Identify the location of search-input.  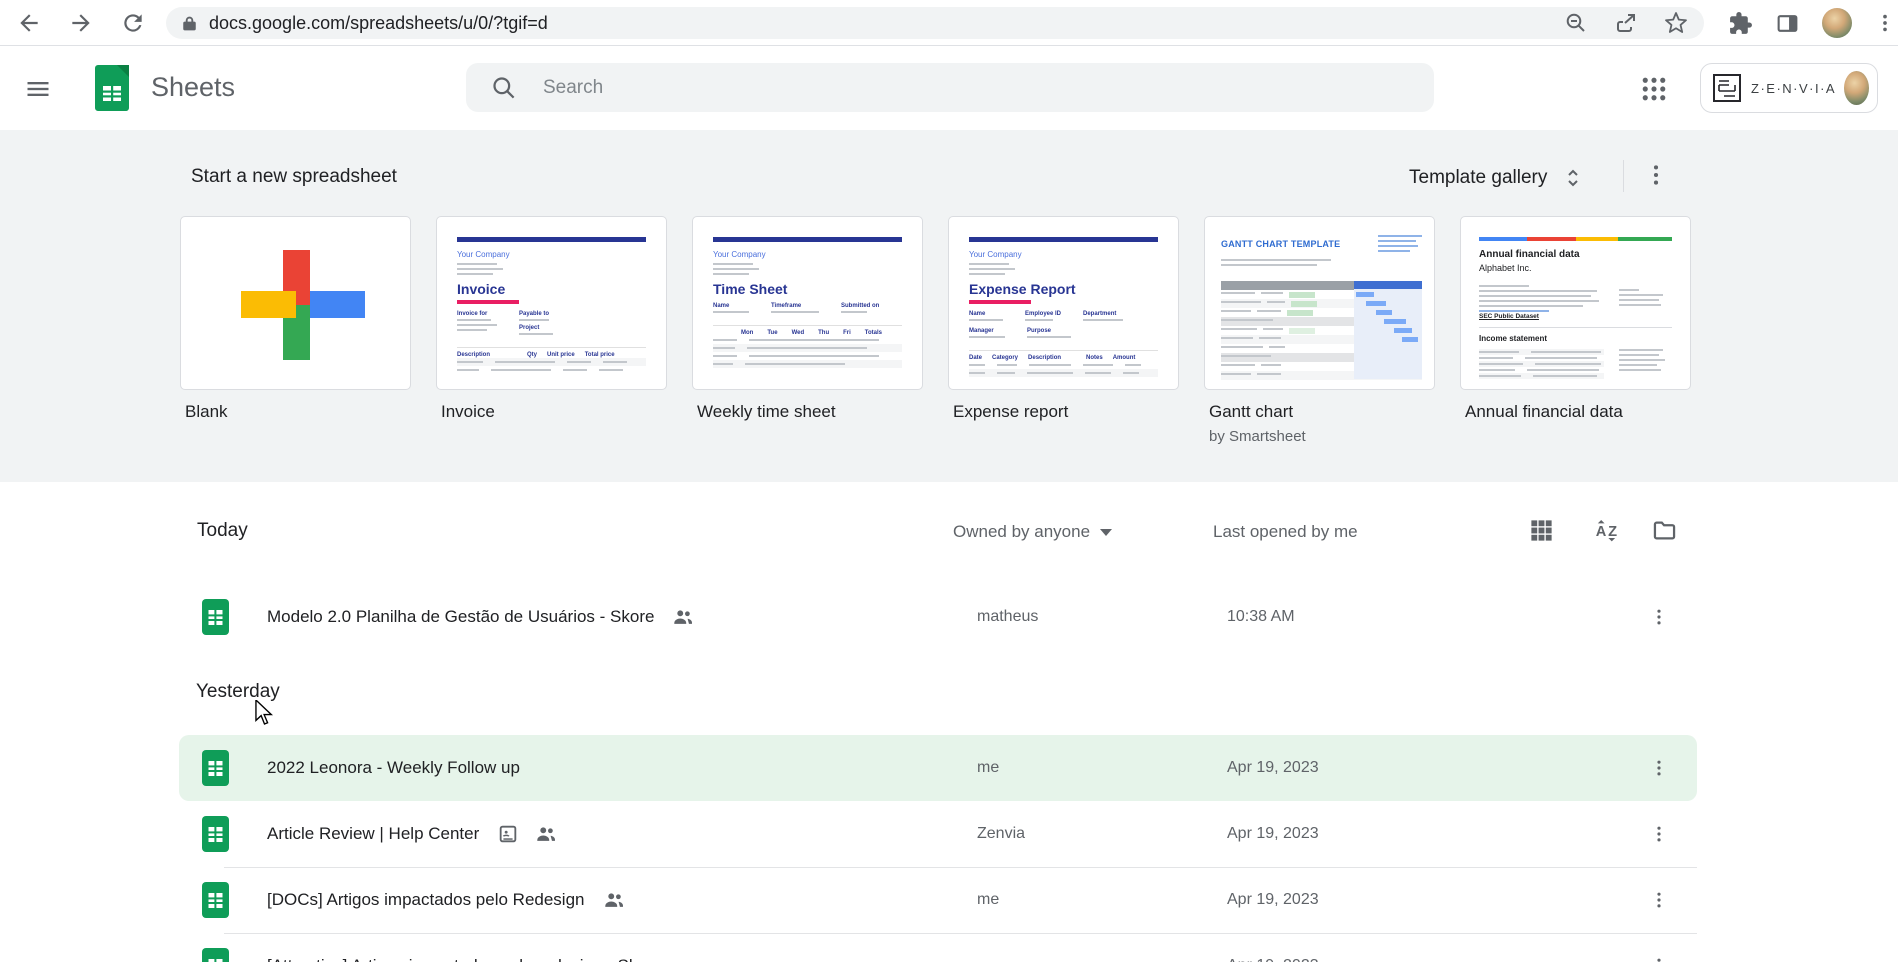
(943, 87).